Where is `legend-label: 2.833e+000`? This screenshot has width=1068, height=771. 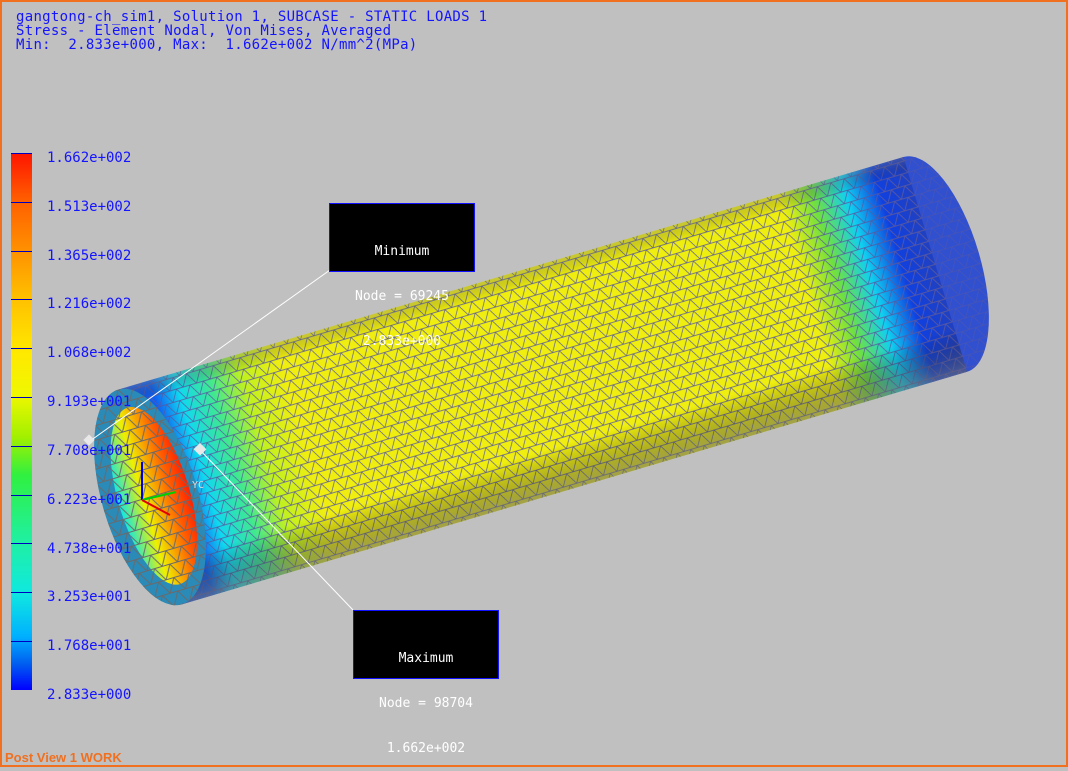 legend-label: 2.833e+000 is located at coordinates (89, 695).